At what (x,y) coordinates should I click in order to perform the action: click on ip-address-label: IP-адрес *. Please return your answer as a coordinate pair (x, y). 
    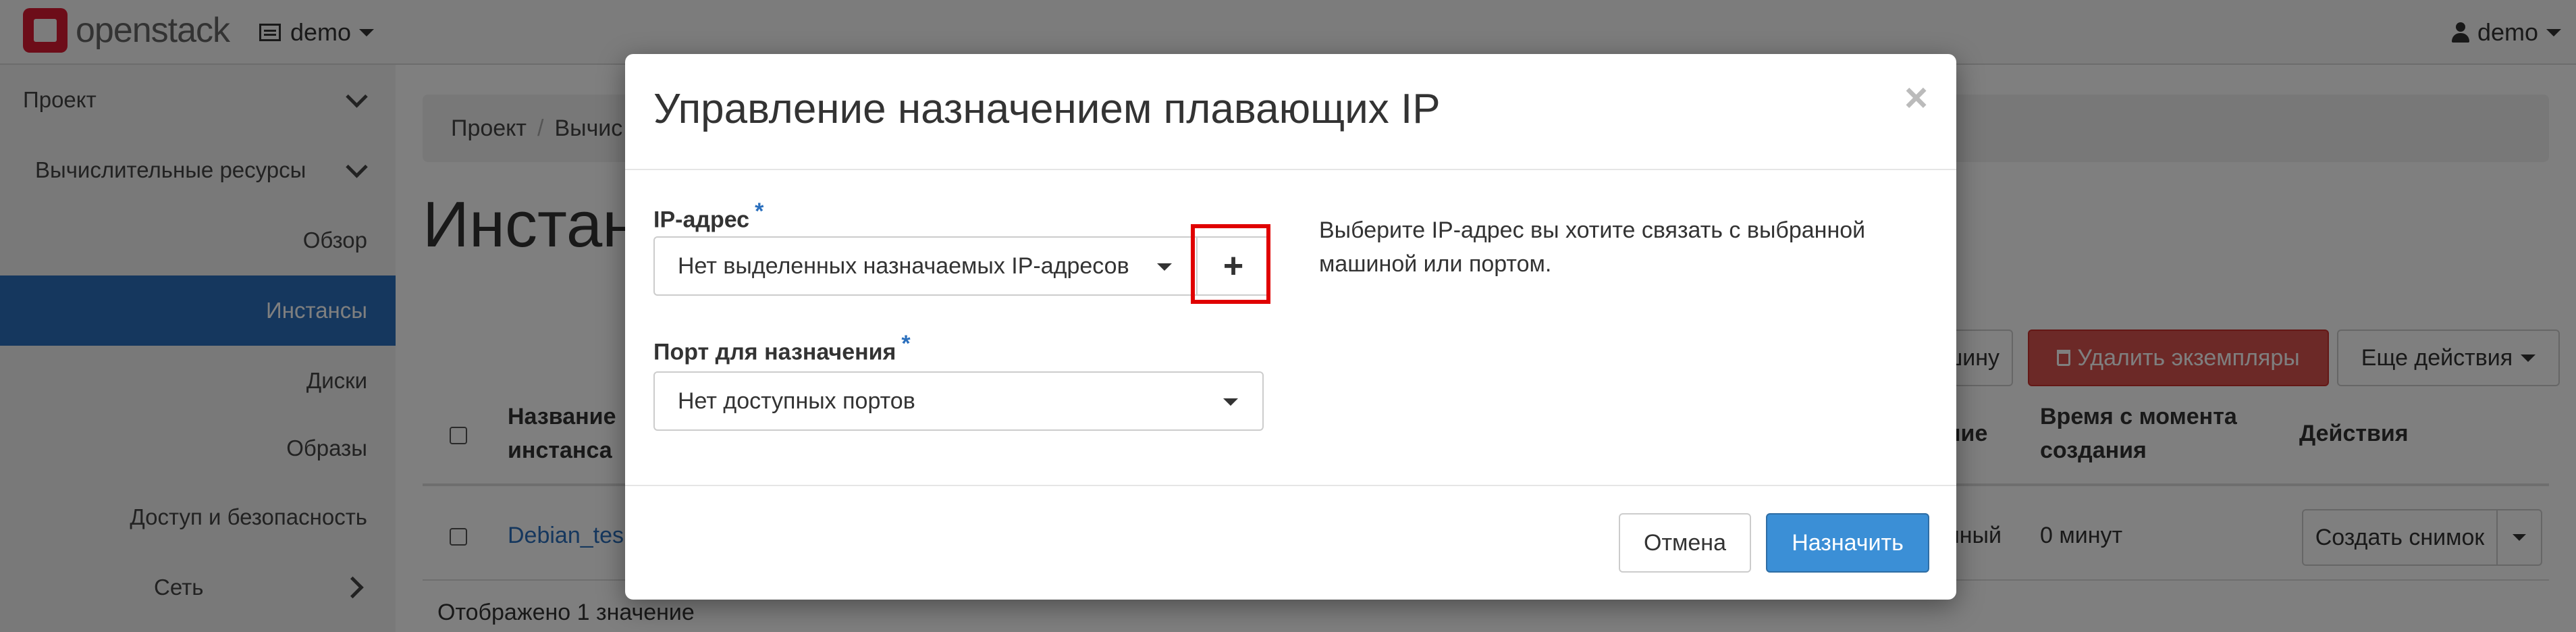
    Looking at the image, I should click on (708, 216).